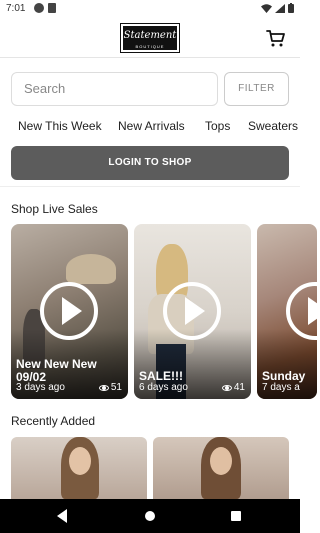 This screenshot has width=320, height=533. I want to click on boutique-logo: Statement BOUTIQUE, so click(150, 38).